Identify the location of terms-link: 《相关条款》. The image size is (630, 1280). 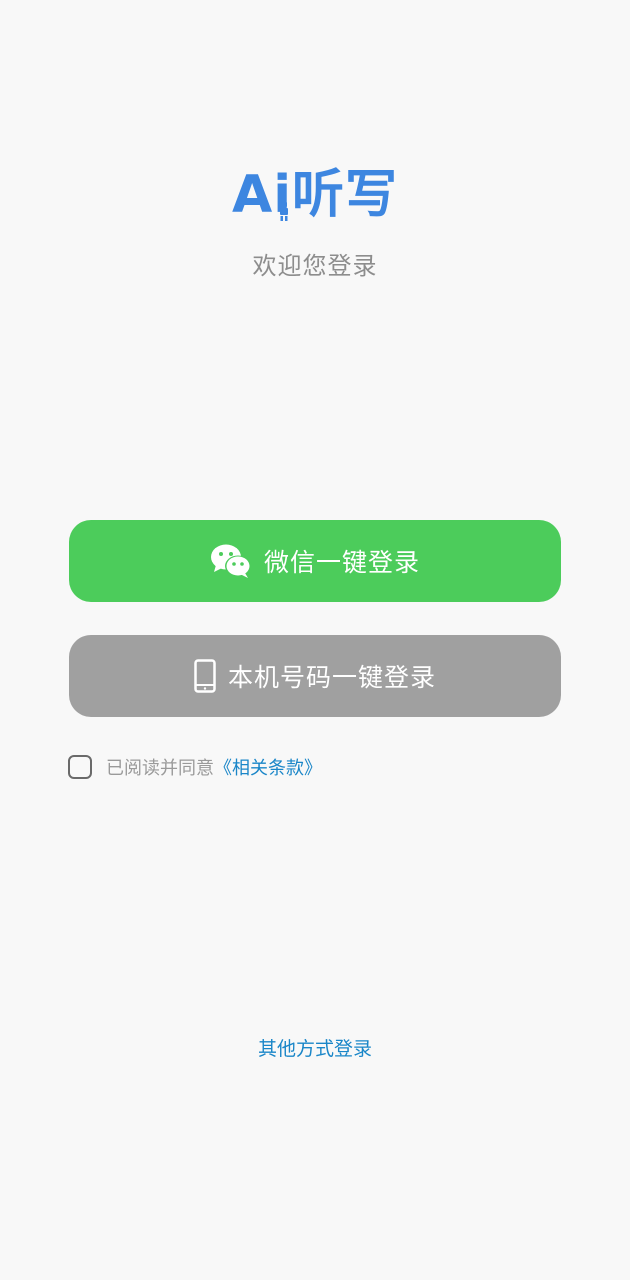
(268, 767).